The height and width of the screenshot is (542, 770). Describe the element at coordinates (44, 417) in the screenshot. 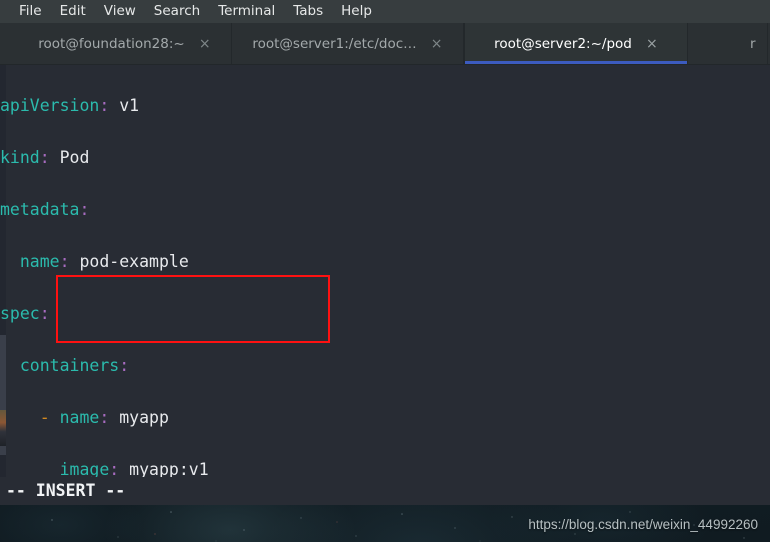

I see `yaml-list-dash: -` at that location.